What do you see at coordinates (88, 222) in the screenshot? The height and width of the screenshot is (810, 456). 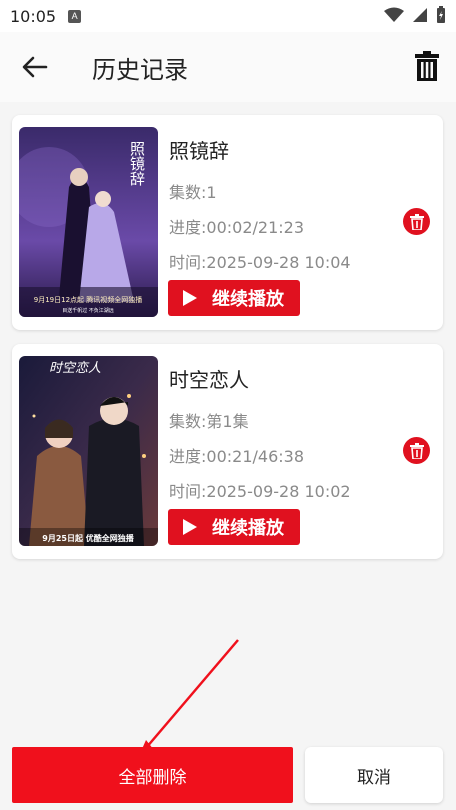 I see `poster-image: 照镜辞 9月19日12点起 腾讯视频全网独播 目送千帆过 不负江湖远` at bounding box center [88, 222].